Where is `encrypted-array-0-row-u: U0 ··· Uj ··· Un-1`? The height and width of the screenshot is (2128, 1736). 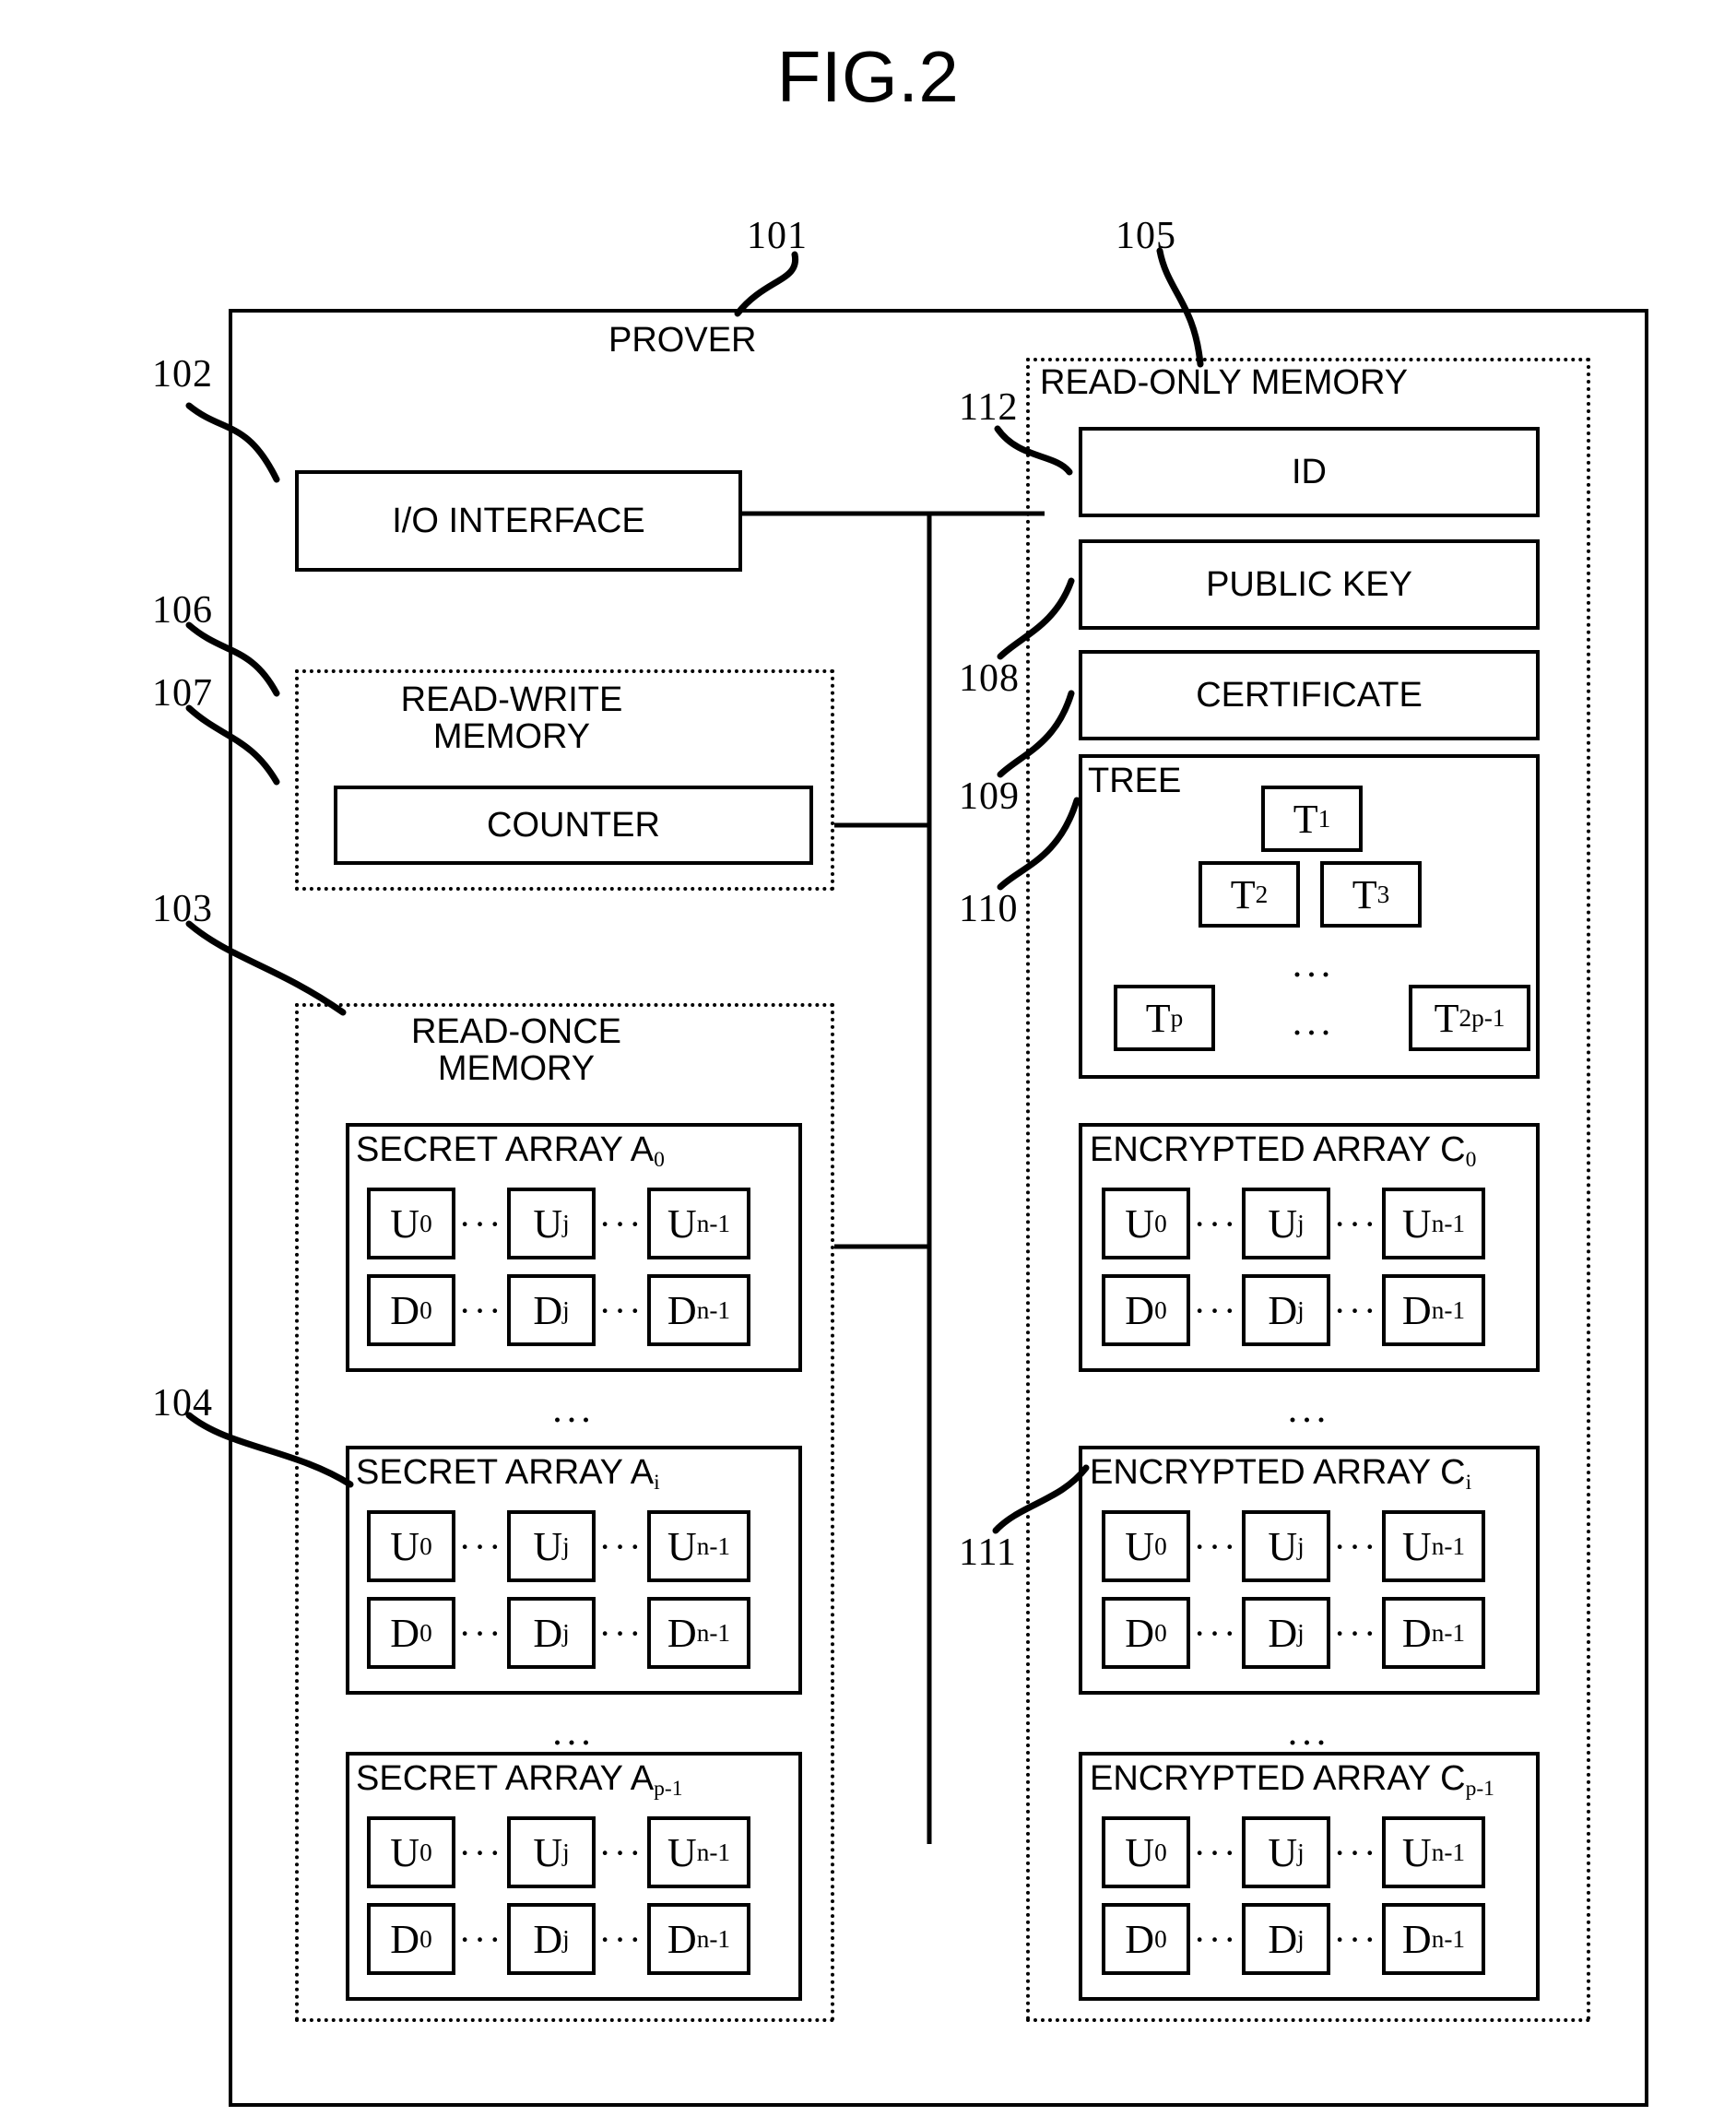 encrypted-array-0-row-u: U0 ··· Uj ··· Un-1 is located at coordinates (1293, 1223).